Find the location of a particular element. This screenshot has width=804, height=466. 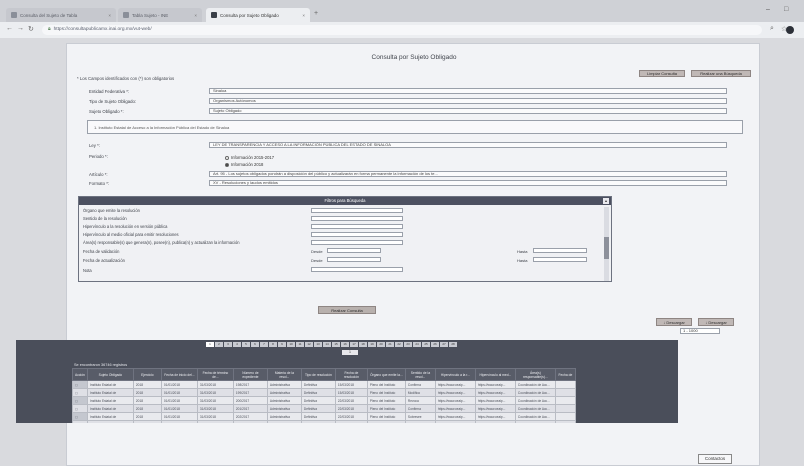

current-page-indicator: 1 is located at coordinates (350, 352).